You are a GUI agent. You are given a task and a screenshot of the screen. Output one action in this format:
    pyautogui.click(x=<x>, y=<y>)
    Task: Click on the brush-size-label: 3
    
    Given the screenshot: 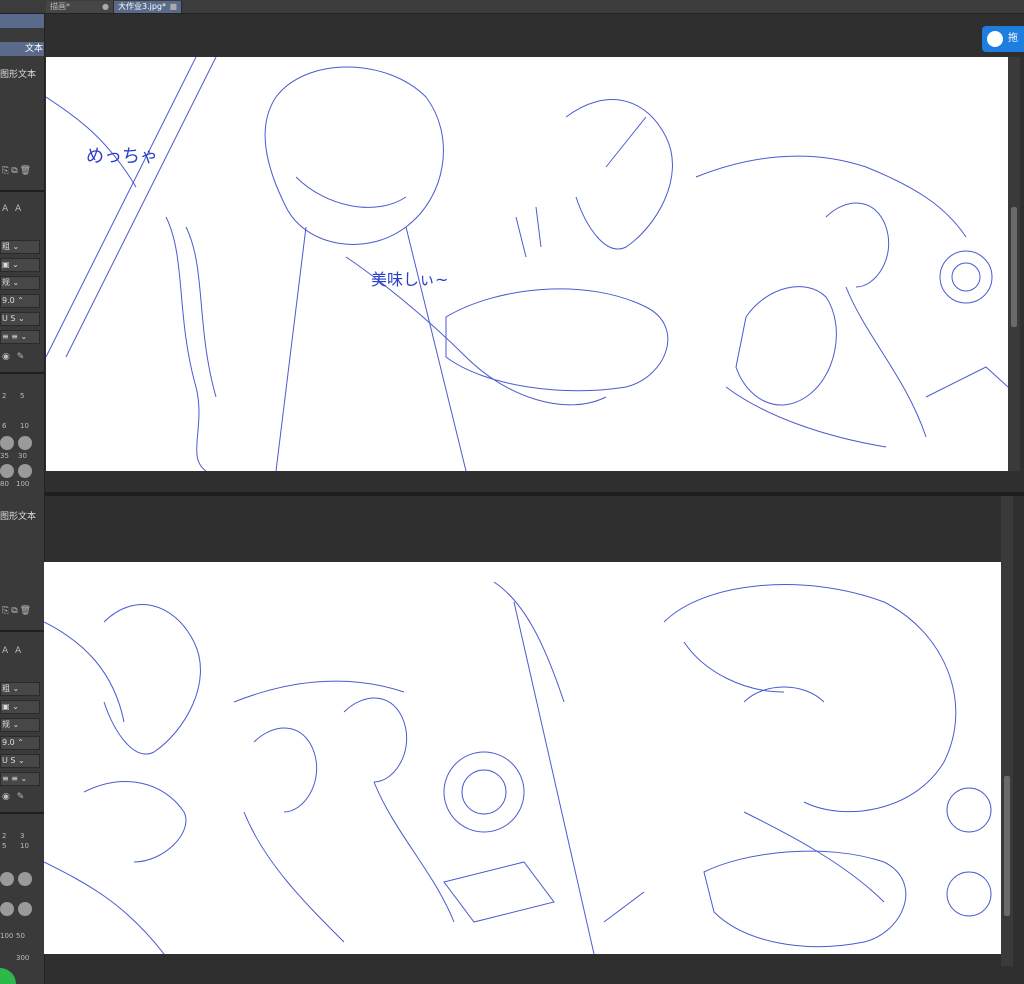 What is the action you would take?
    pyautogui.click(x=22, y=836)
    